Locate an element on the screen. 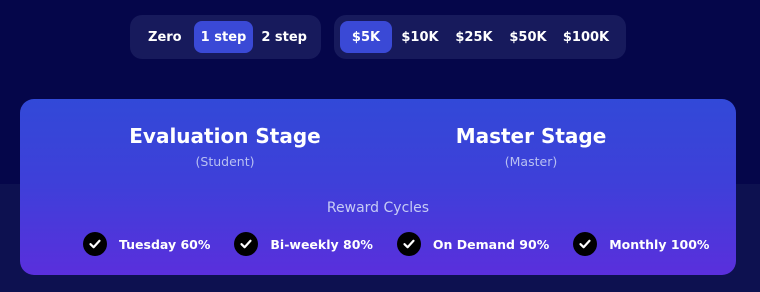 The image size is (760, 292). evaluation-stage: Evaluation Stage (Student) is located at coordinates (225, 146).